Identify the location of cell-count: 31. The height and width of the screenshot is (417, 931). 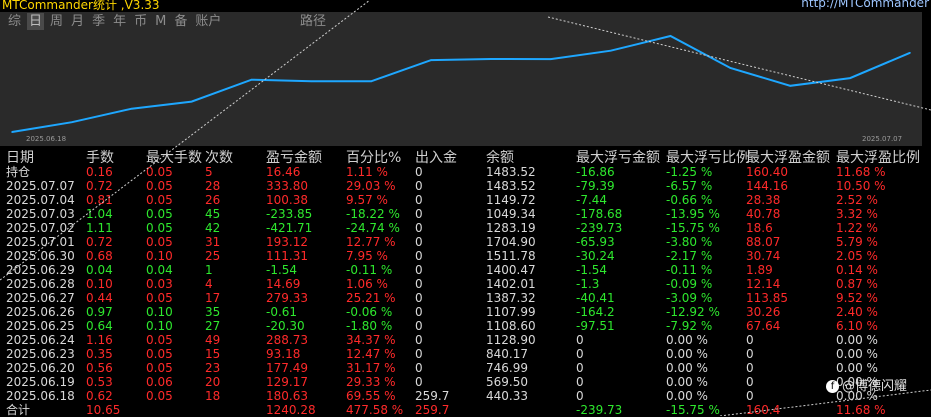
(213, 242).